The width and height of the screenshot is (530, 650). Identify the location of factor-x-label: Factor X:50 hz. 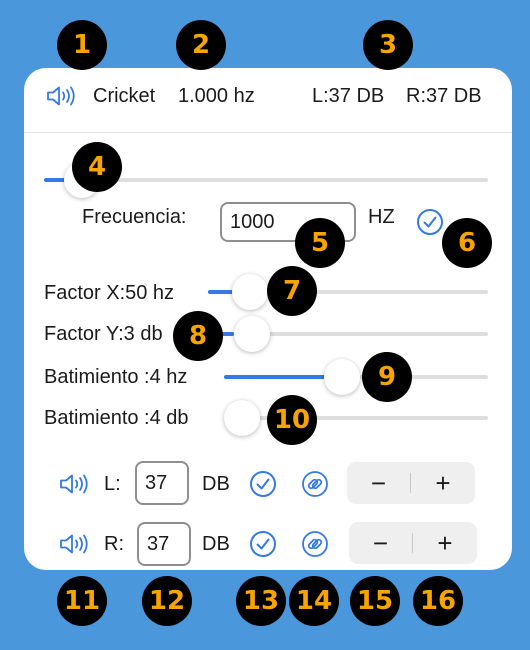
(109, 293).